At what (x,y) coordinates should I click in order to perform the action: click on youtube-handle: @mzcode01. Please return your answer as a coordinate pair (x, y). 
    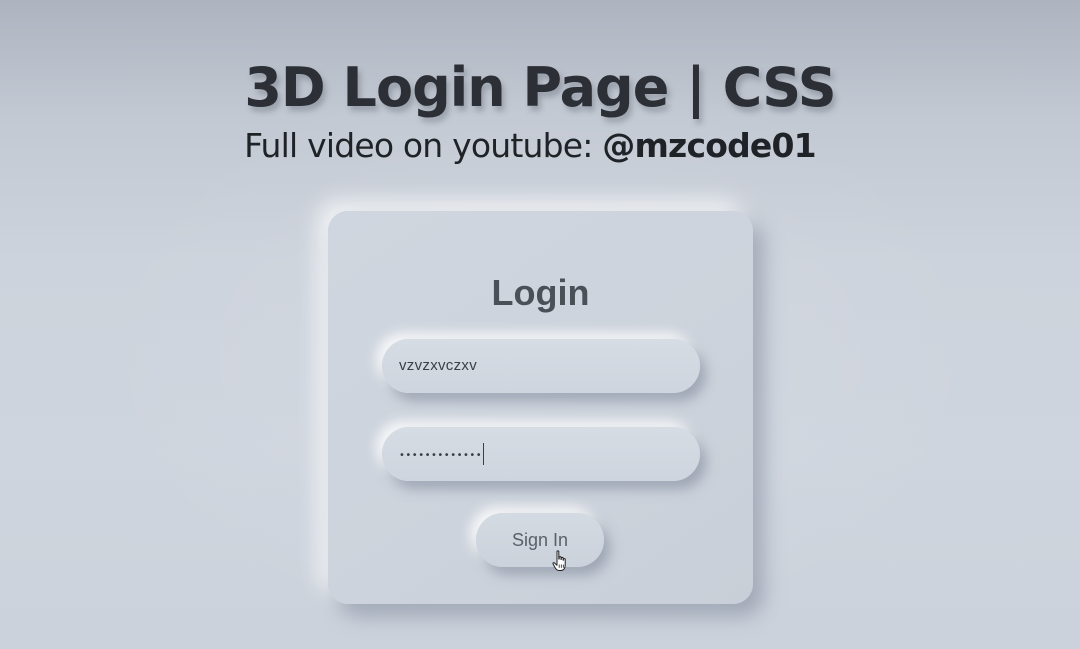
    Looking at the image, I should click on (709, 145).